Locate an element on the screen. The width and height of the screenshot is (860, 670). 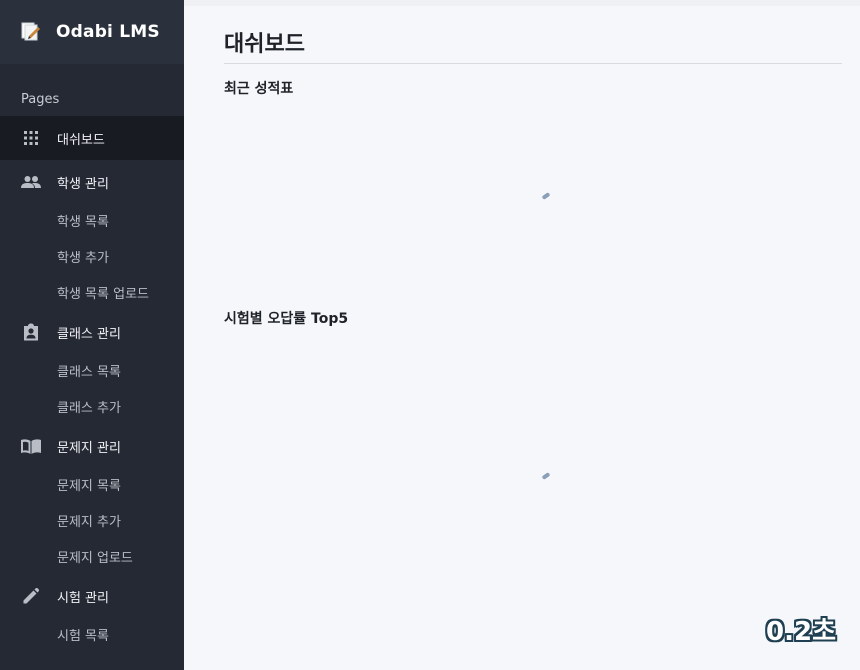
sidebar-subitem-class-add: 클래스 추가 is located at coordinates (92, 406).